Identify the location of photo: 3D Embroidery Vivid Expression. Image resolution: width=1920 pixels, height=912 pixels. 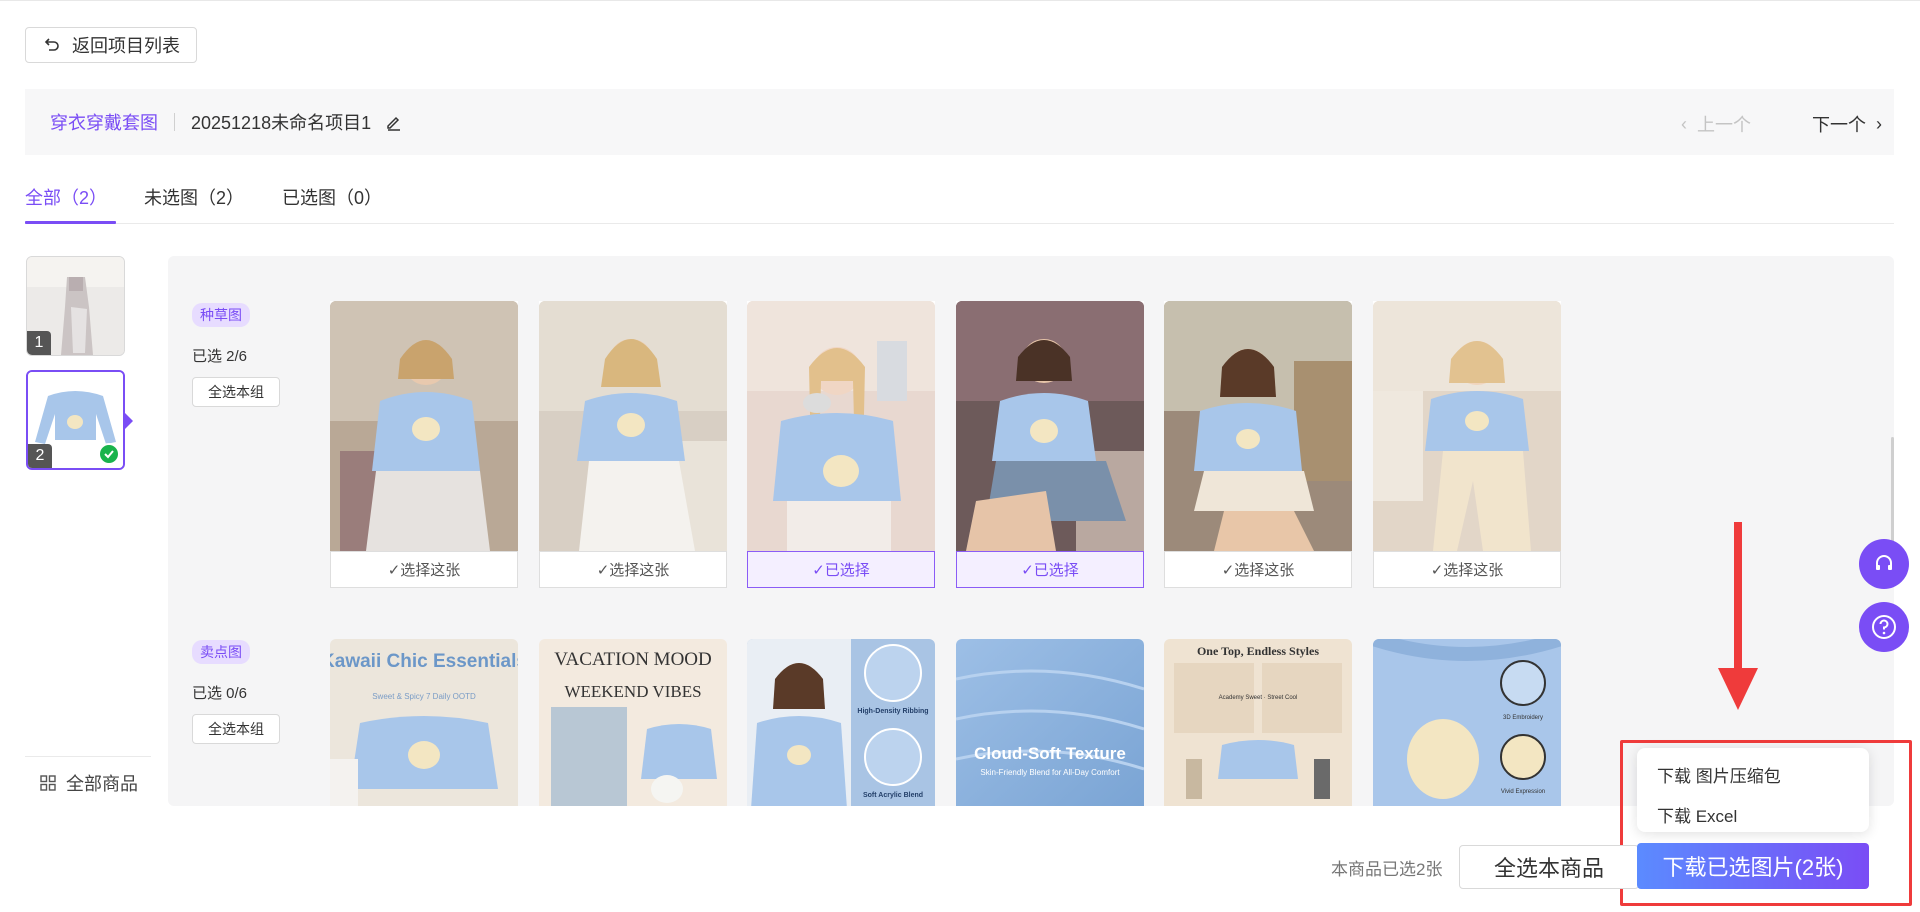
(1467, 722).